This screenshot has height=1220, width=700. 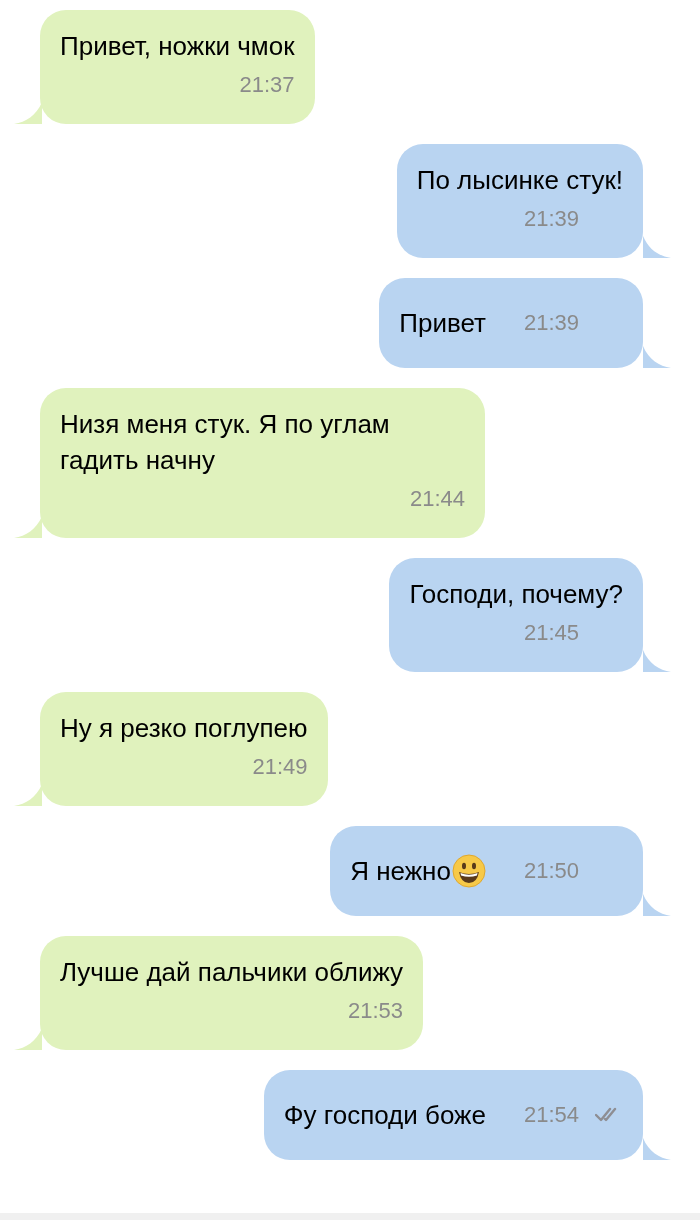 I want to click on message-text: Низя меня стук. Я по углам гадить начну, so click(x=225, y=442).